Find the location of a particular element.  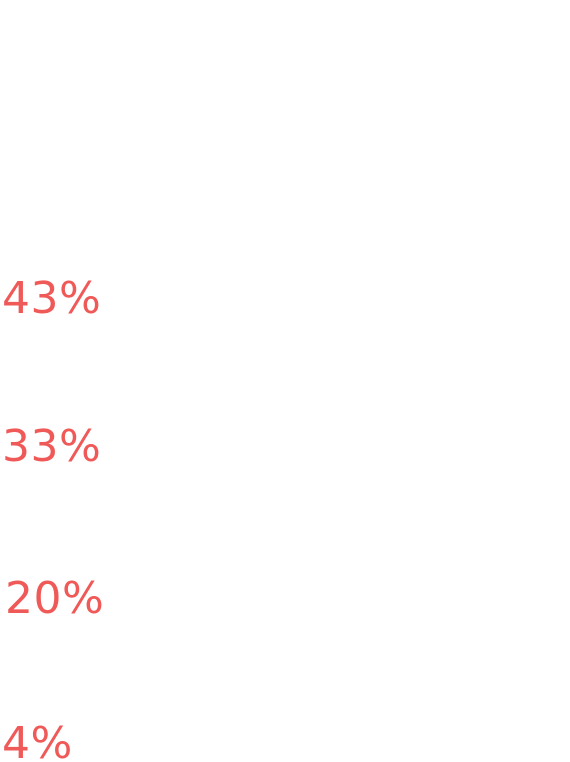

stat-value-4: 4% is located at coordinates (37, 740).